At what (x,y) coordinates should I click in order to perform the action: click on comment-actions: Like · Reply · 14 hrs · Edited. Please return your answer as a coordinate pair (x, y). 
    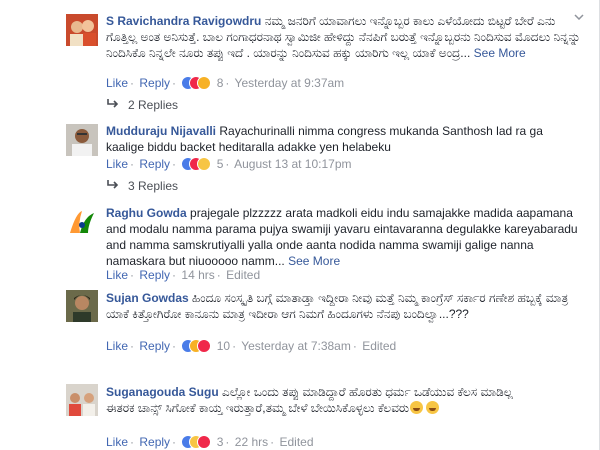
    Looking at the image, I should click on (183, 275).